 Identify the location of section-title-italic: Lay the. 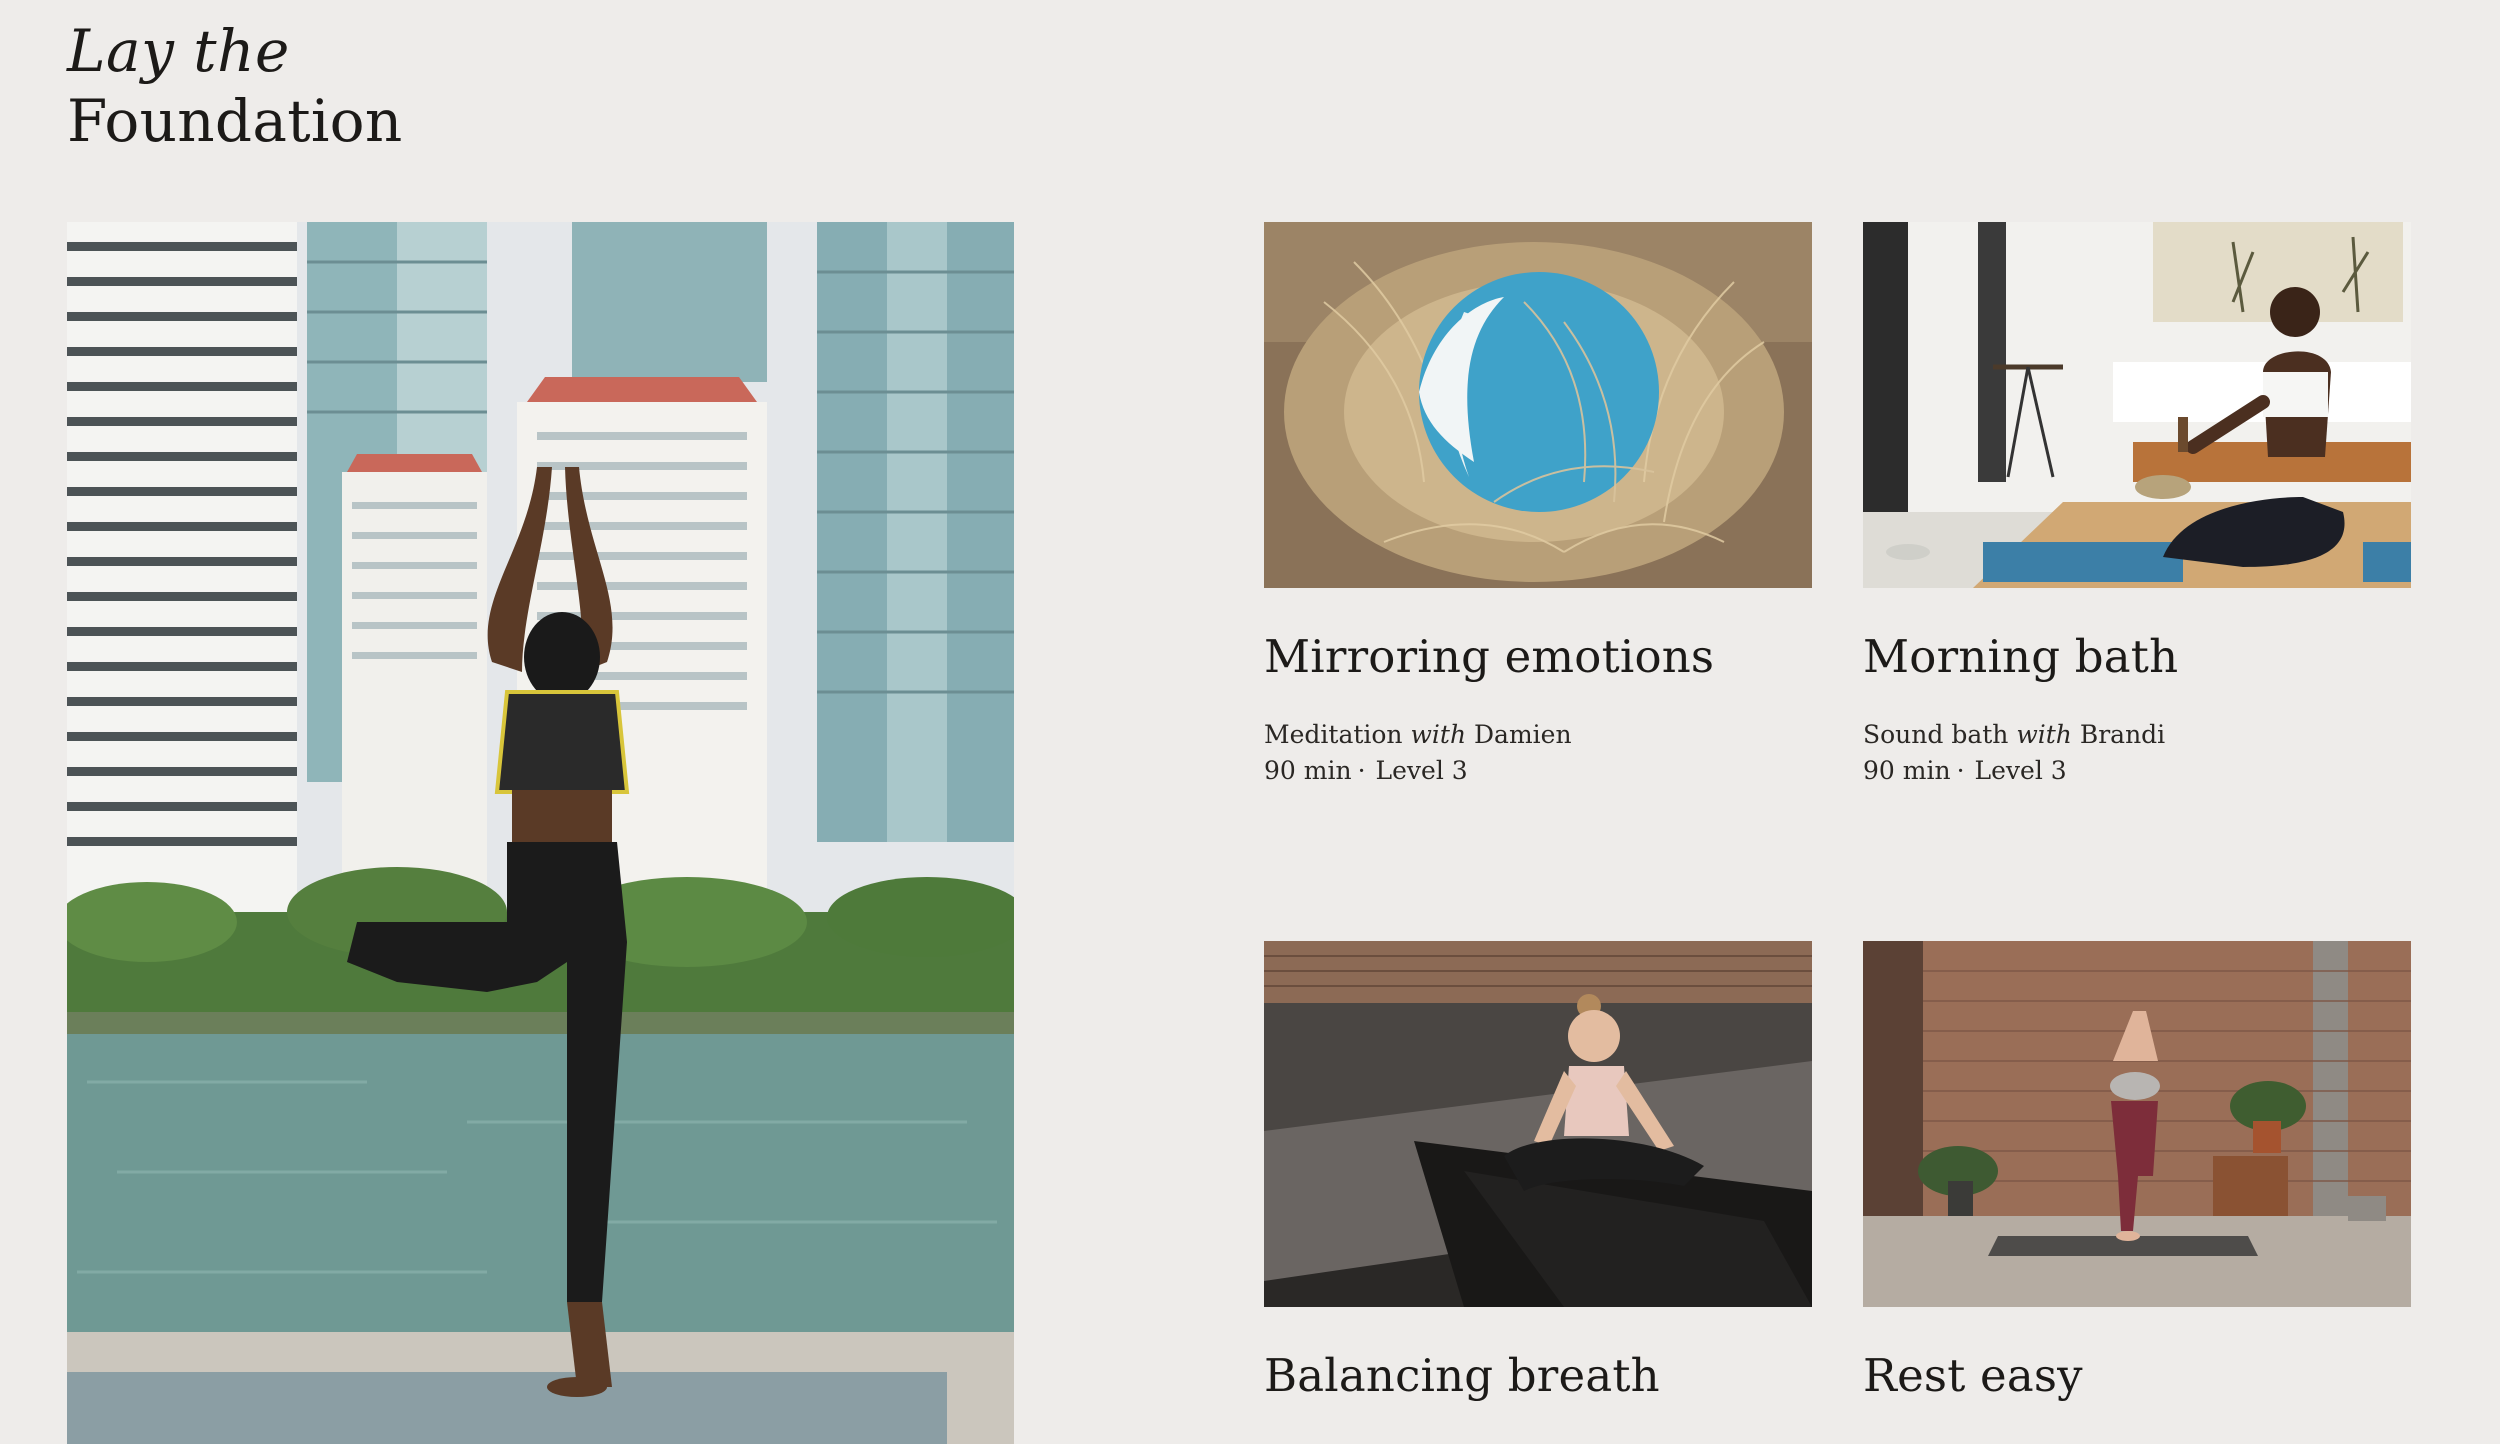
(178, 51).